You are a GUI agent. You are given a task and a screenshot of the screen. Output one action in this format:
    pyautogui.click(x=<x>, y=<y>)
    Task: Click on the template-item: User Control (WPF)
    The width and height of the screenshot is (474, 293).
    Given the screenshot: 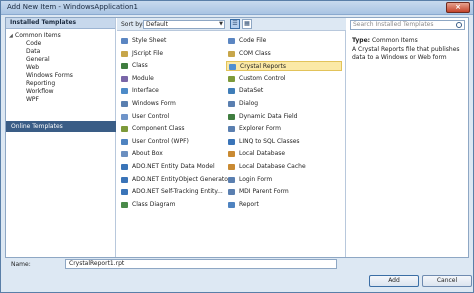 What is the action you would take?
    pyautogui.click(x=177, y=142)
    